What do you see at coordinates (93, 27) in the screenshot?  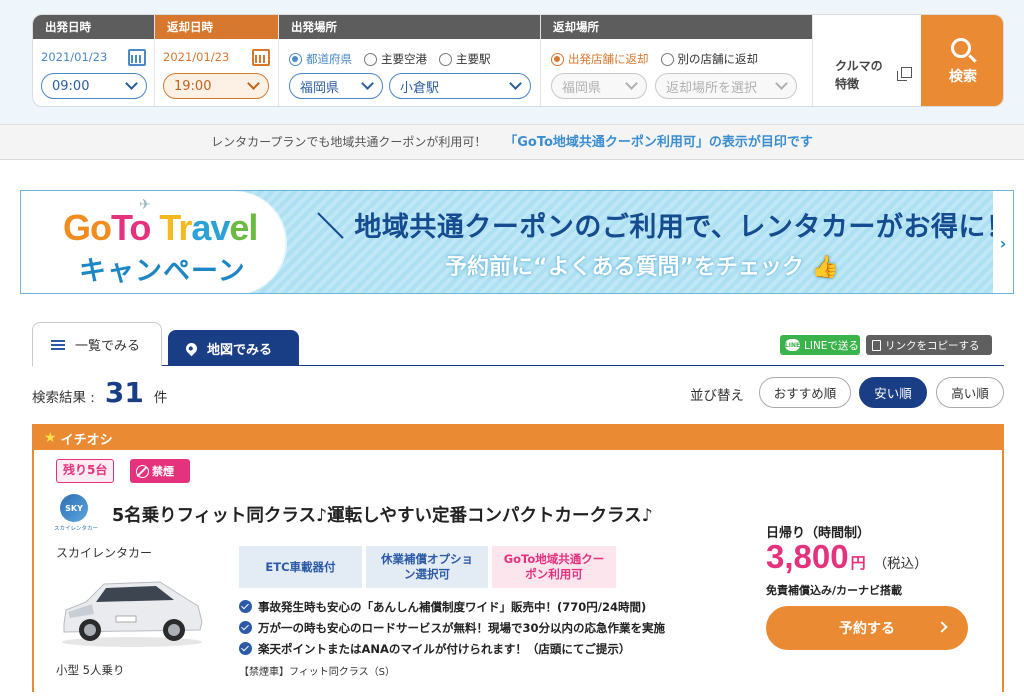 I see `departure-header: 出発日時` at bounding box center [93, 27].